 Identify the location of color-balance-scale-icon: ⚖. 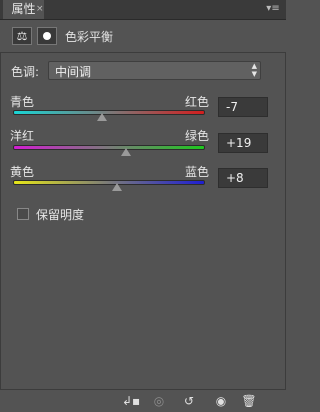
(22, 36).